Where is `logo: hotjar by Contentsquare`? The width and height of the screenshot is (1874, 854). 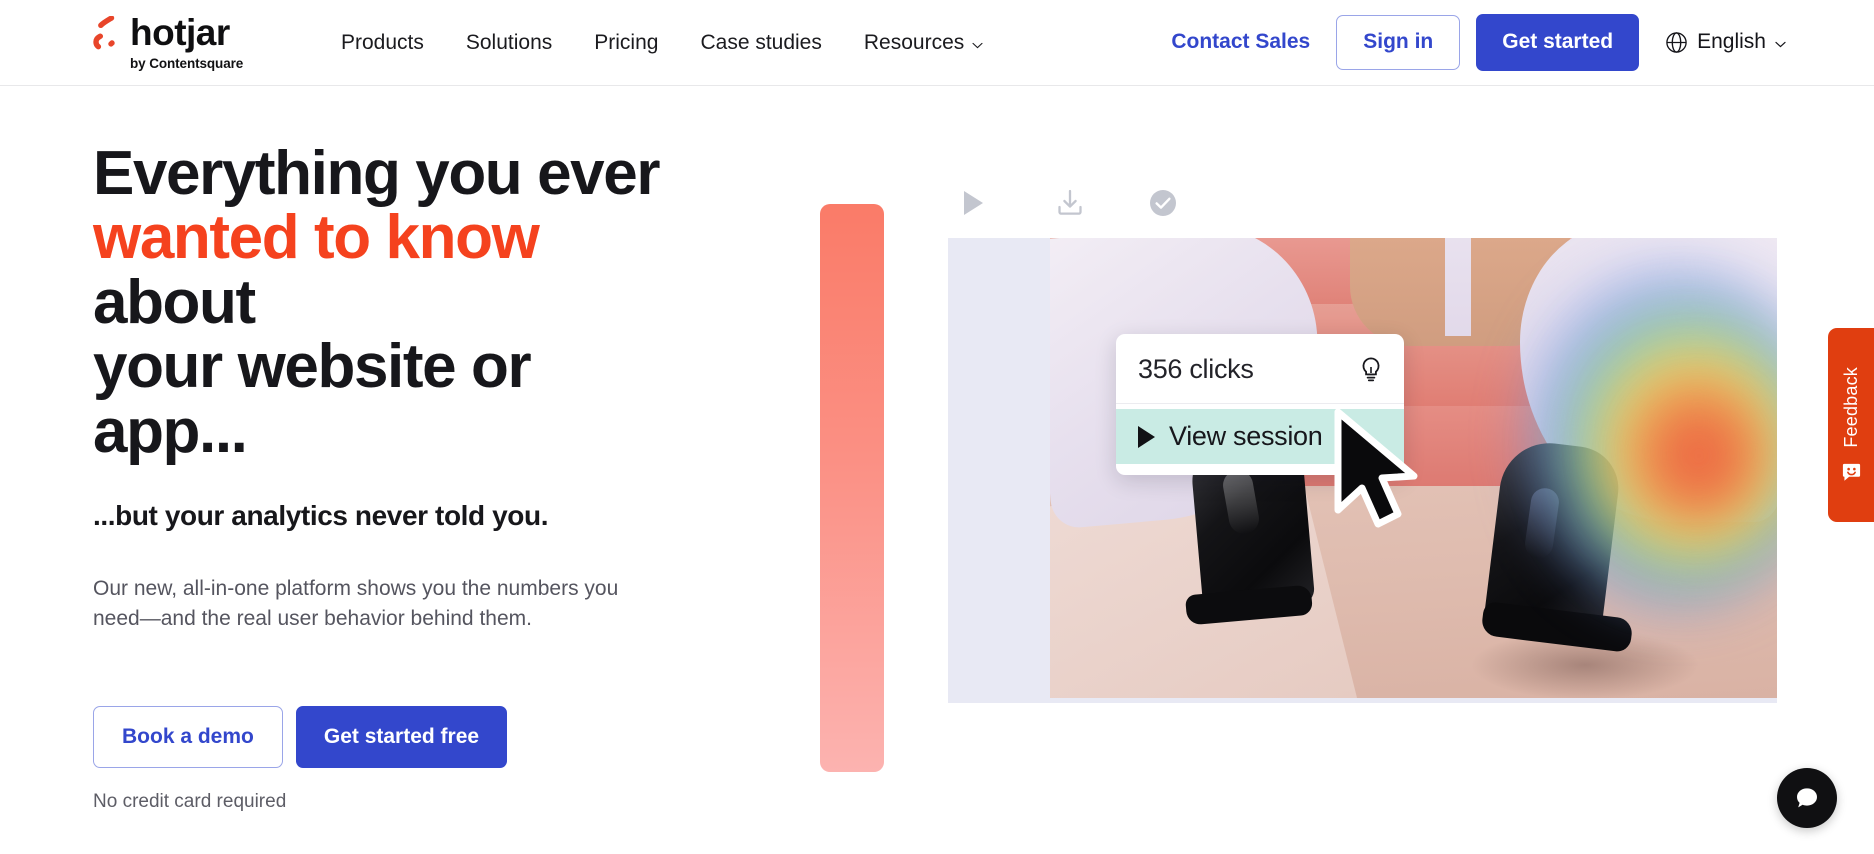 logo: hotjar by Contentsquare is located at coordinates (193, 42).